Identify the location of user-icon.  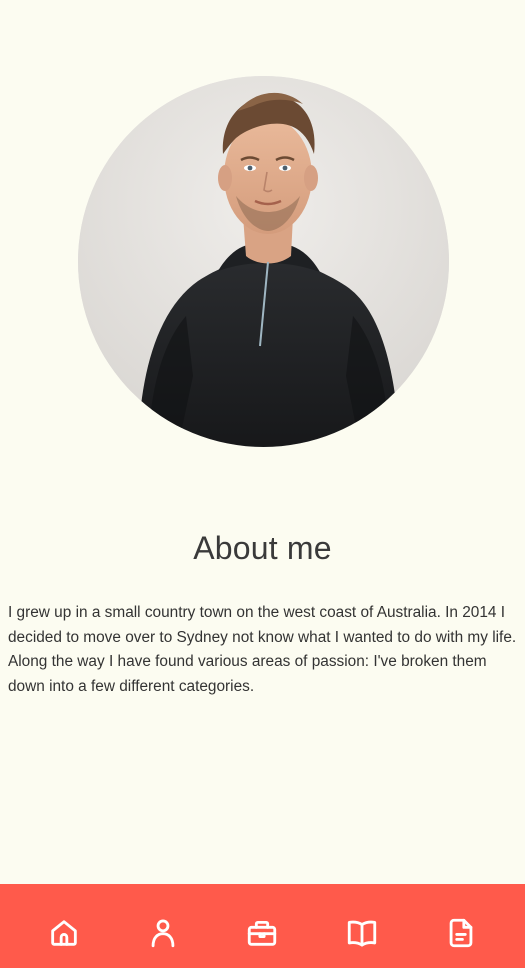
(163, 933).